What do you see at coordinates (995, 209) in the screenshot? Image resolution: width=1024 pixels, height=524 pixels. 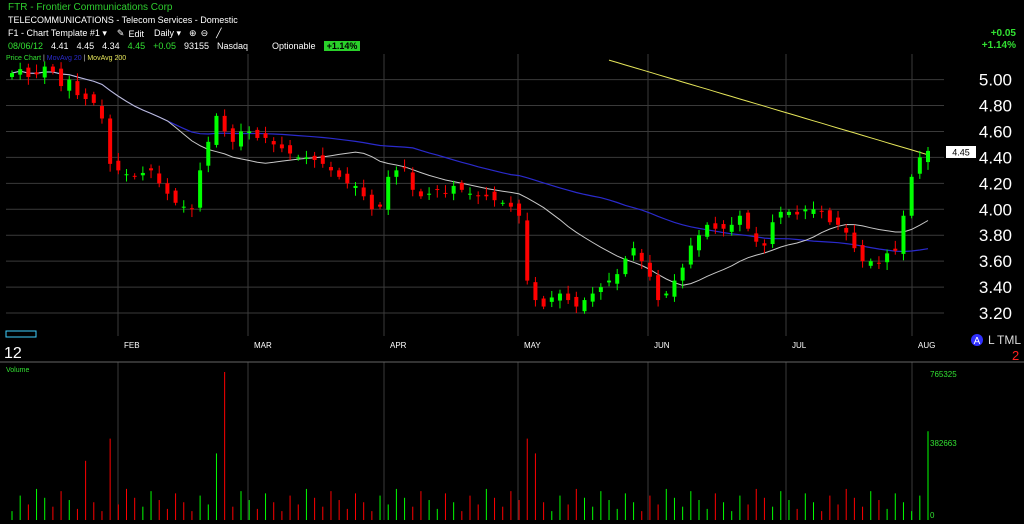 I see `price-tick-label: 4.00` at bounding box center [995, 209].